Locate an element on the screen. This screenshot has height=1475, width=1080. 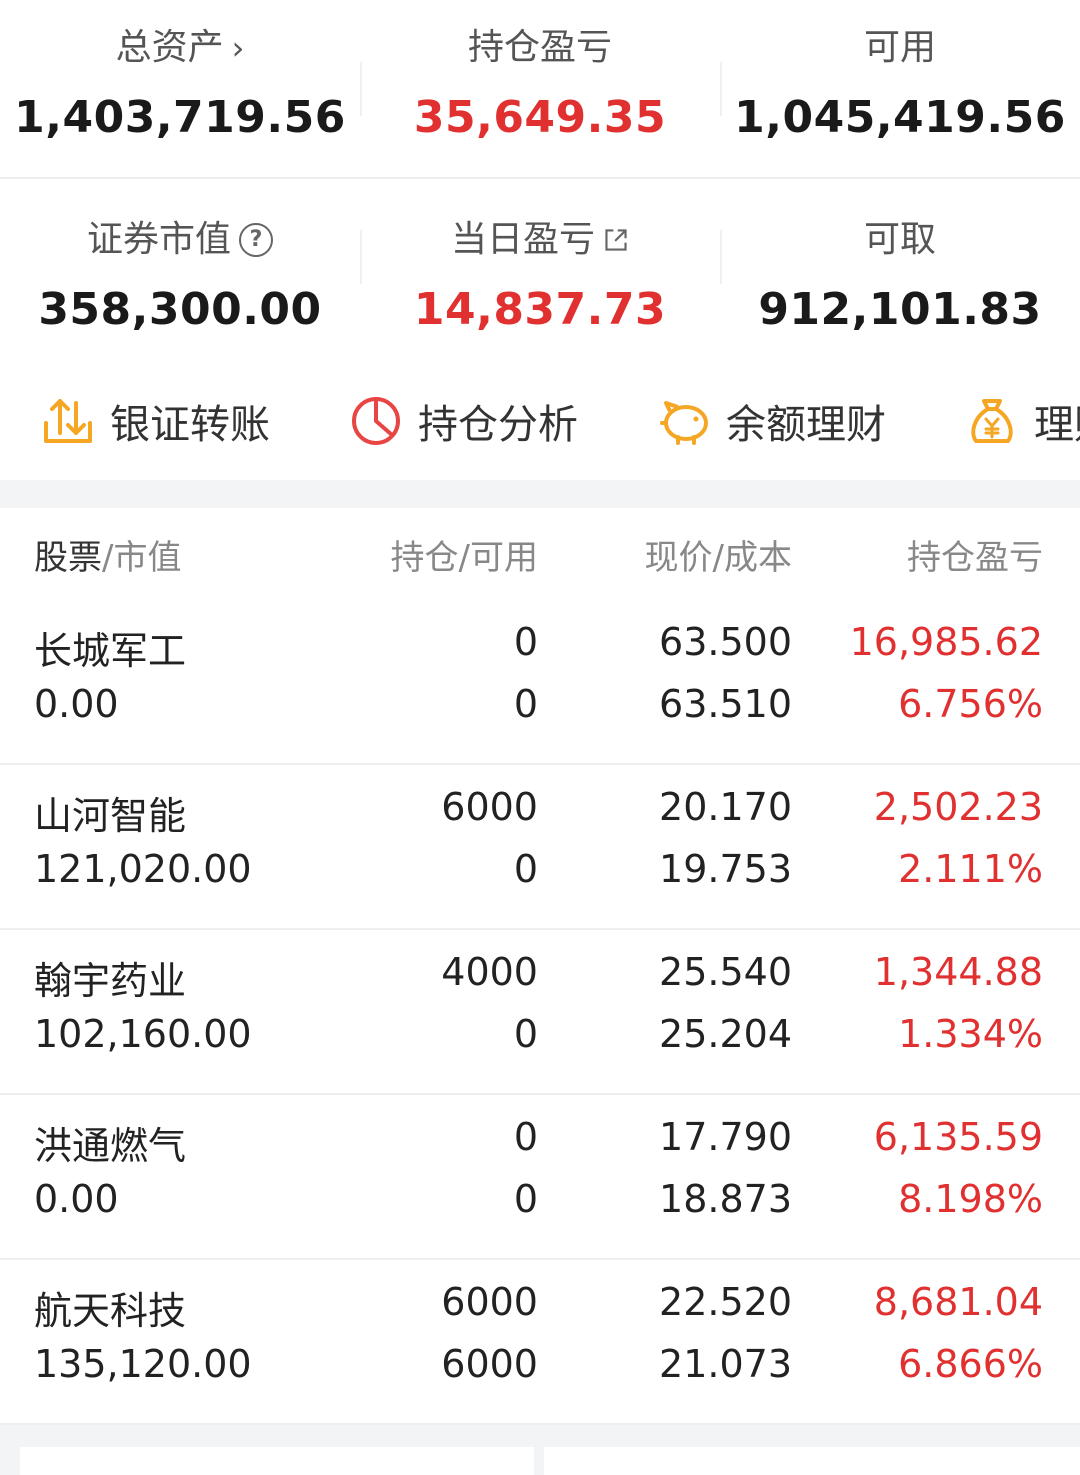
stock-cost: 18.873 is located at coordinates (725, 1199).